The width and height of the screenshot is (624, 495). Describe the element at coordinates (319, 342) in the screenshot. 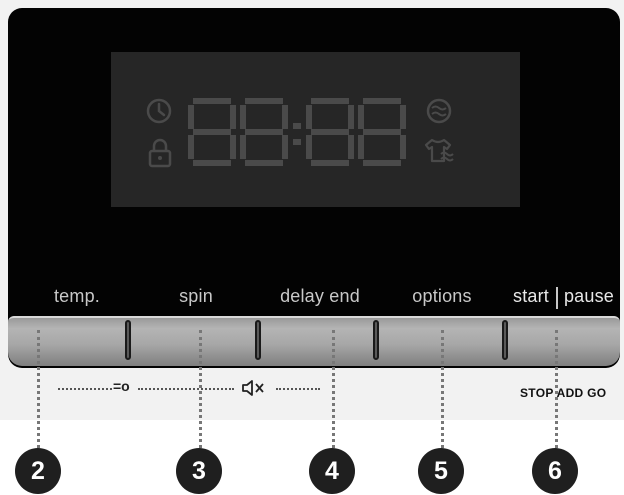

I see `delay-end-button` at that location.